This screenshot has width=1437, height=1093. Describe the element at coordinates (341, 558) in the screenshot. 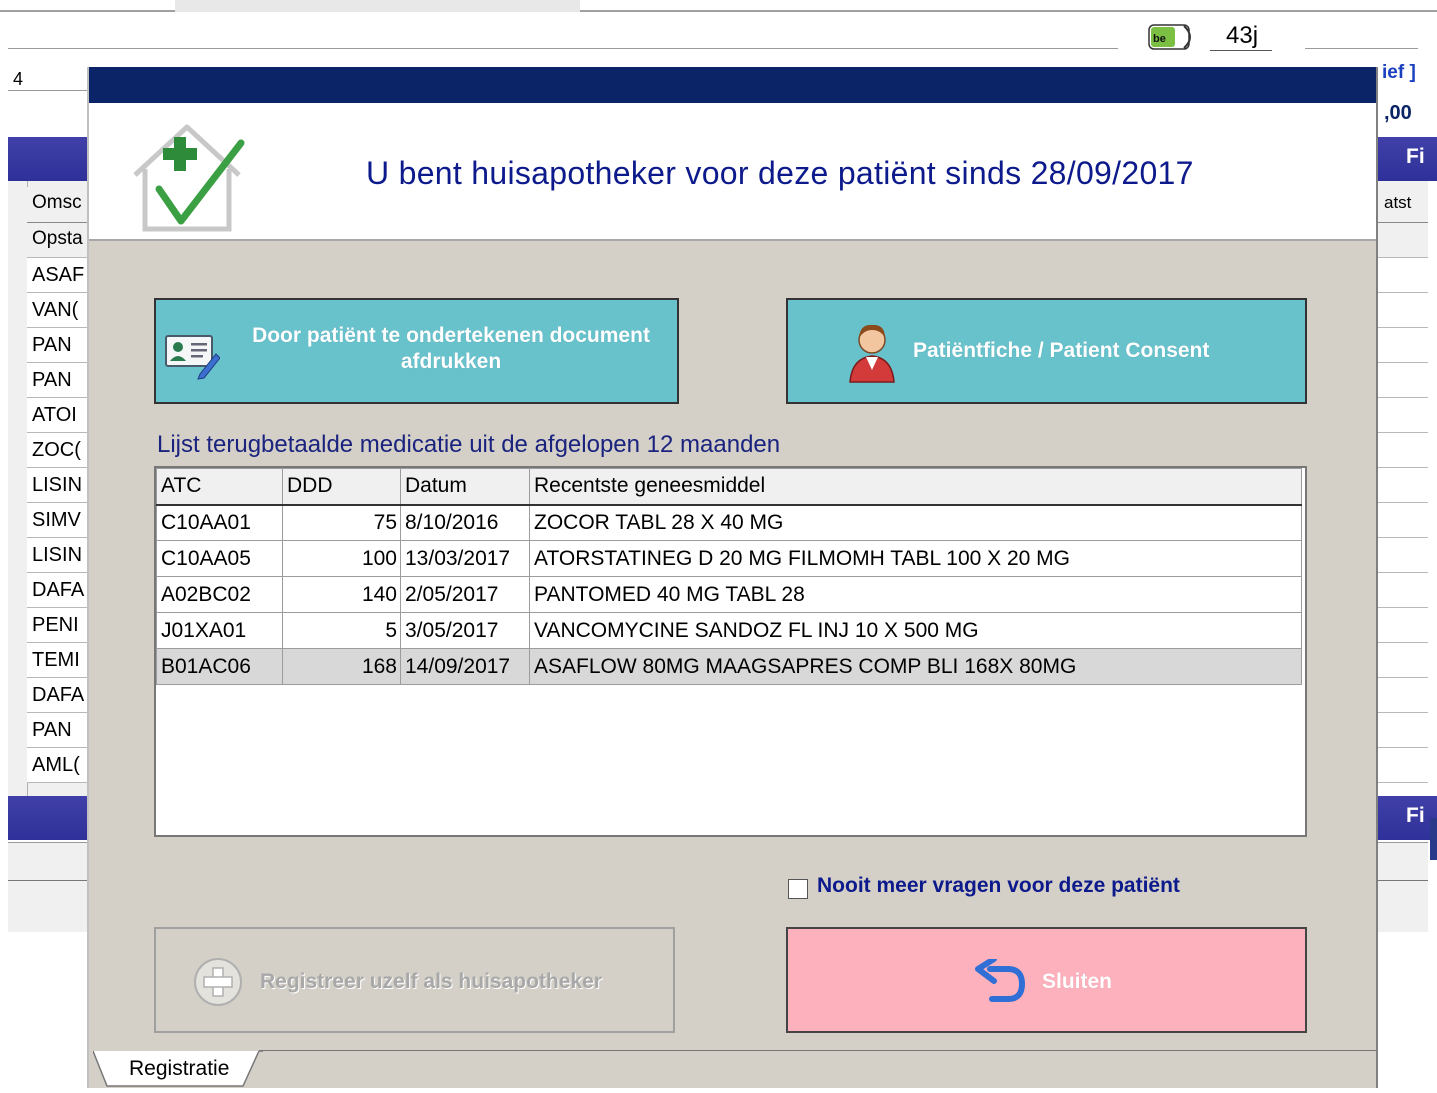

I see `cell-ddd: 100` at that location.